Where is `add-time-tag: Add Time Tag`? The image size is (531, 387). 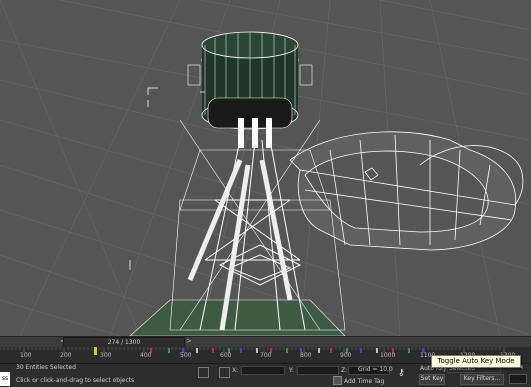
add-time-tag: Add Time Tag is located at coordinates (364, 381).